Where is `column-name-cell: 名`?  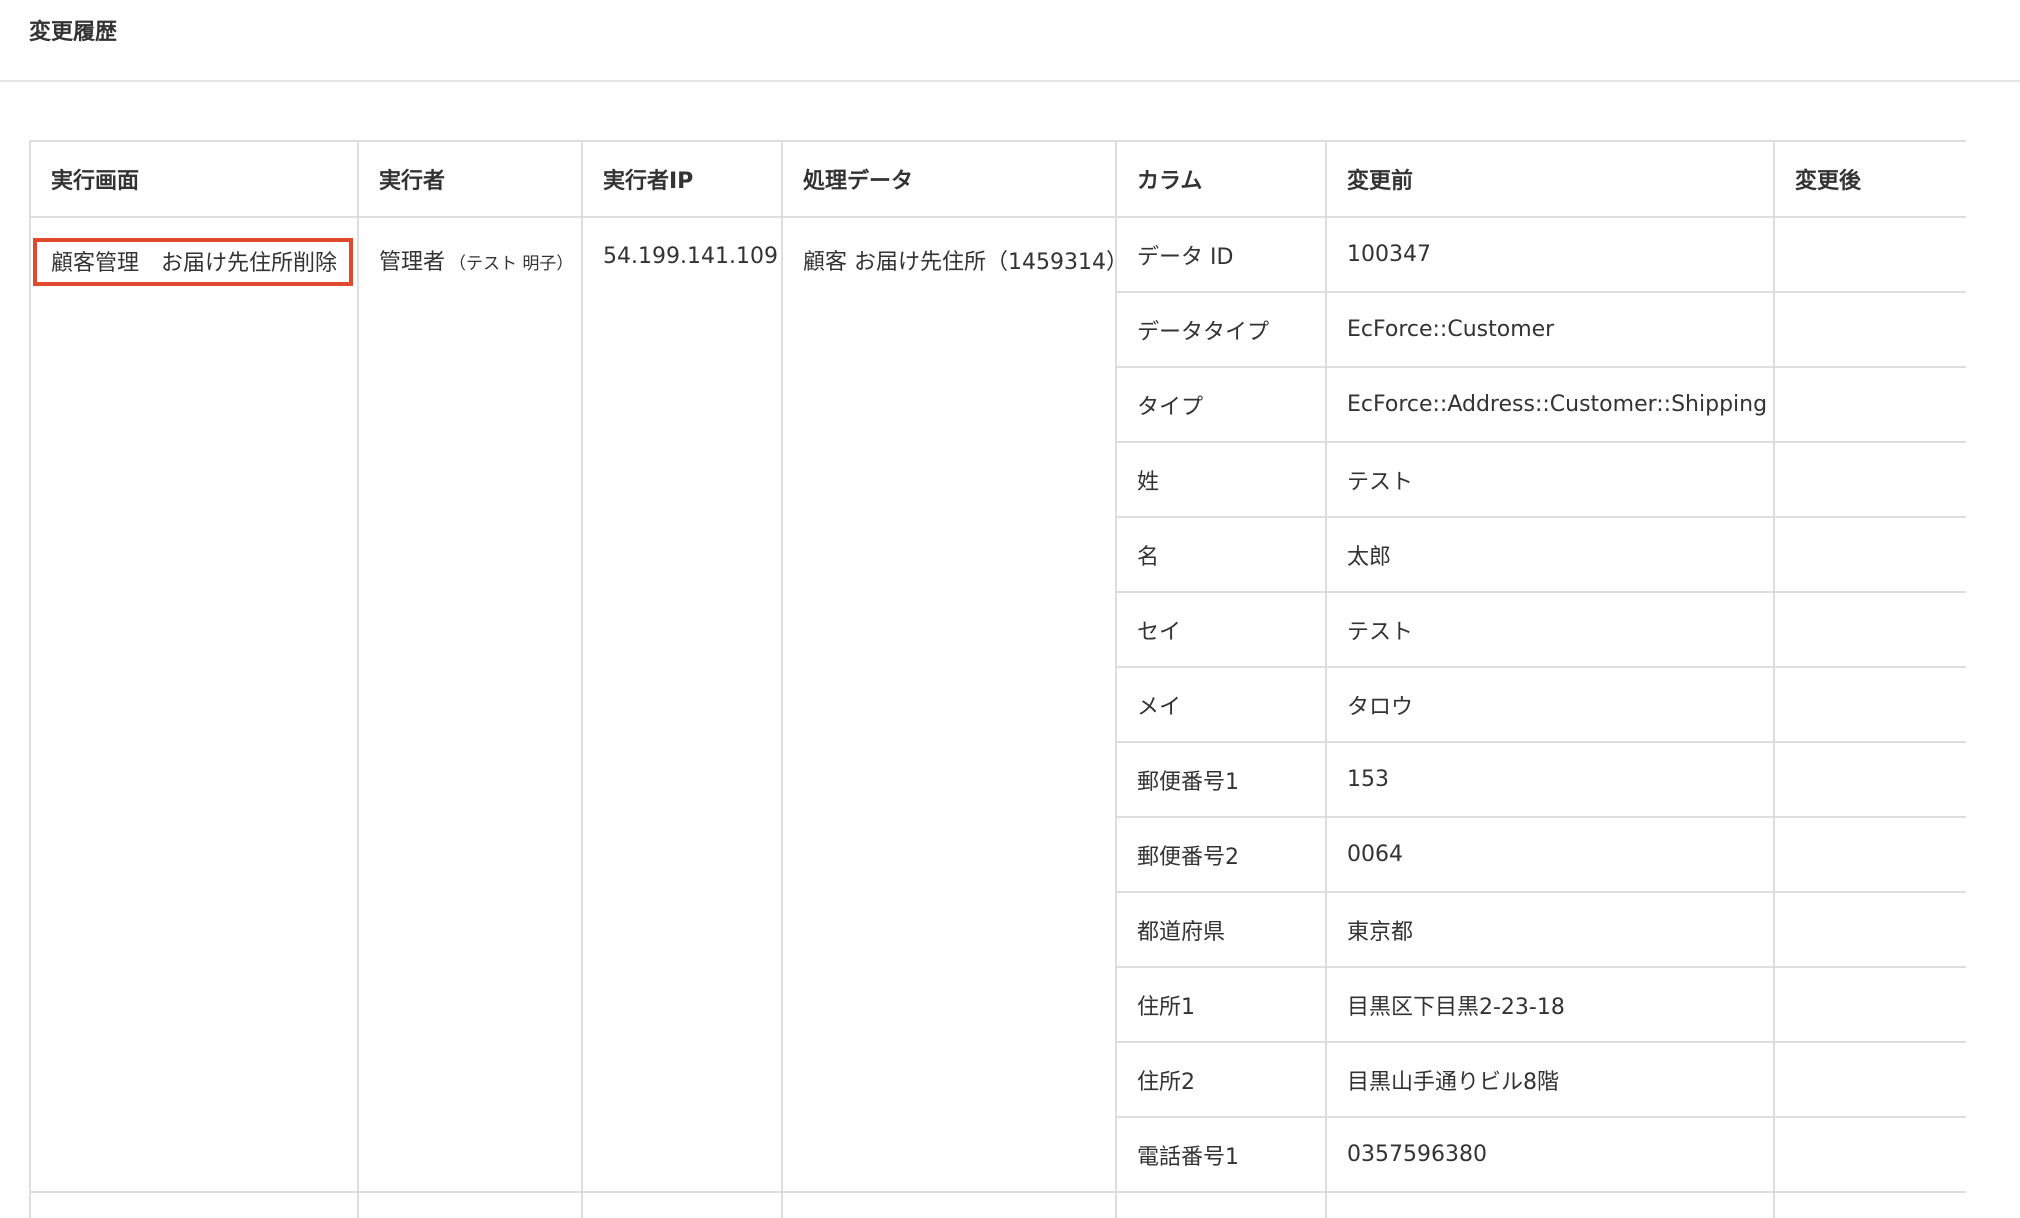
column-name-cell: 名 is located at coordinates (1221, 554).